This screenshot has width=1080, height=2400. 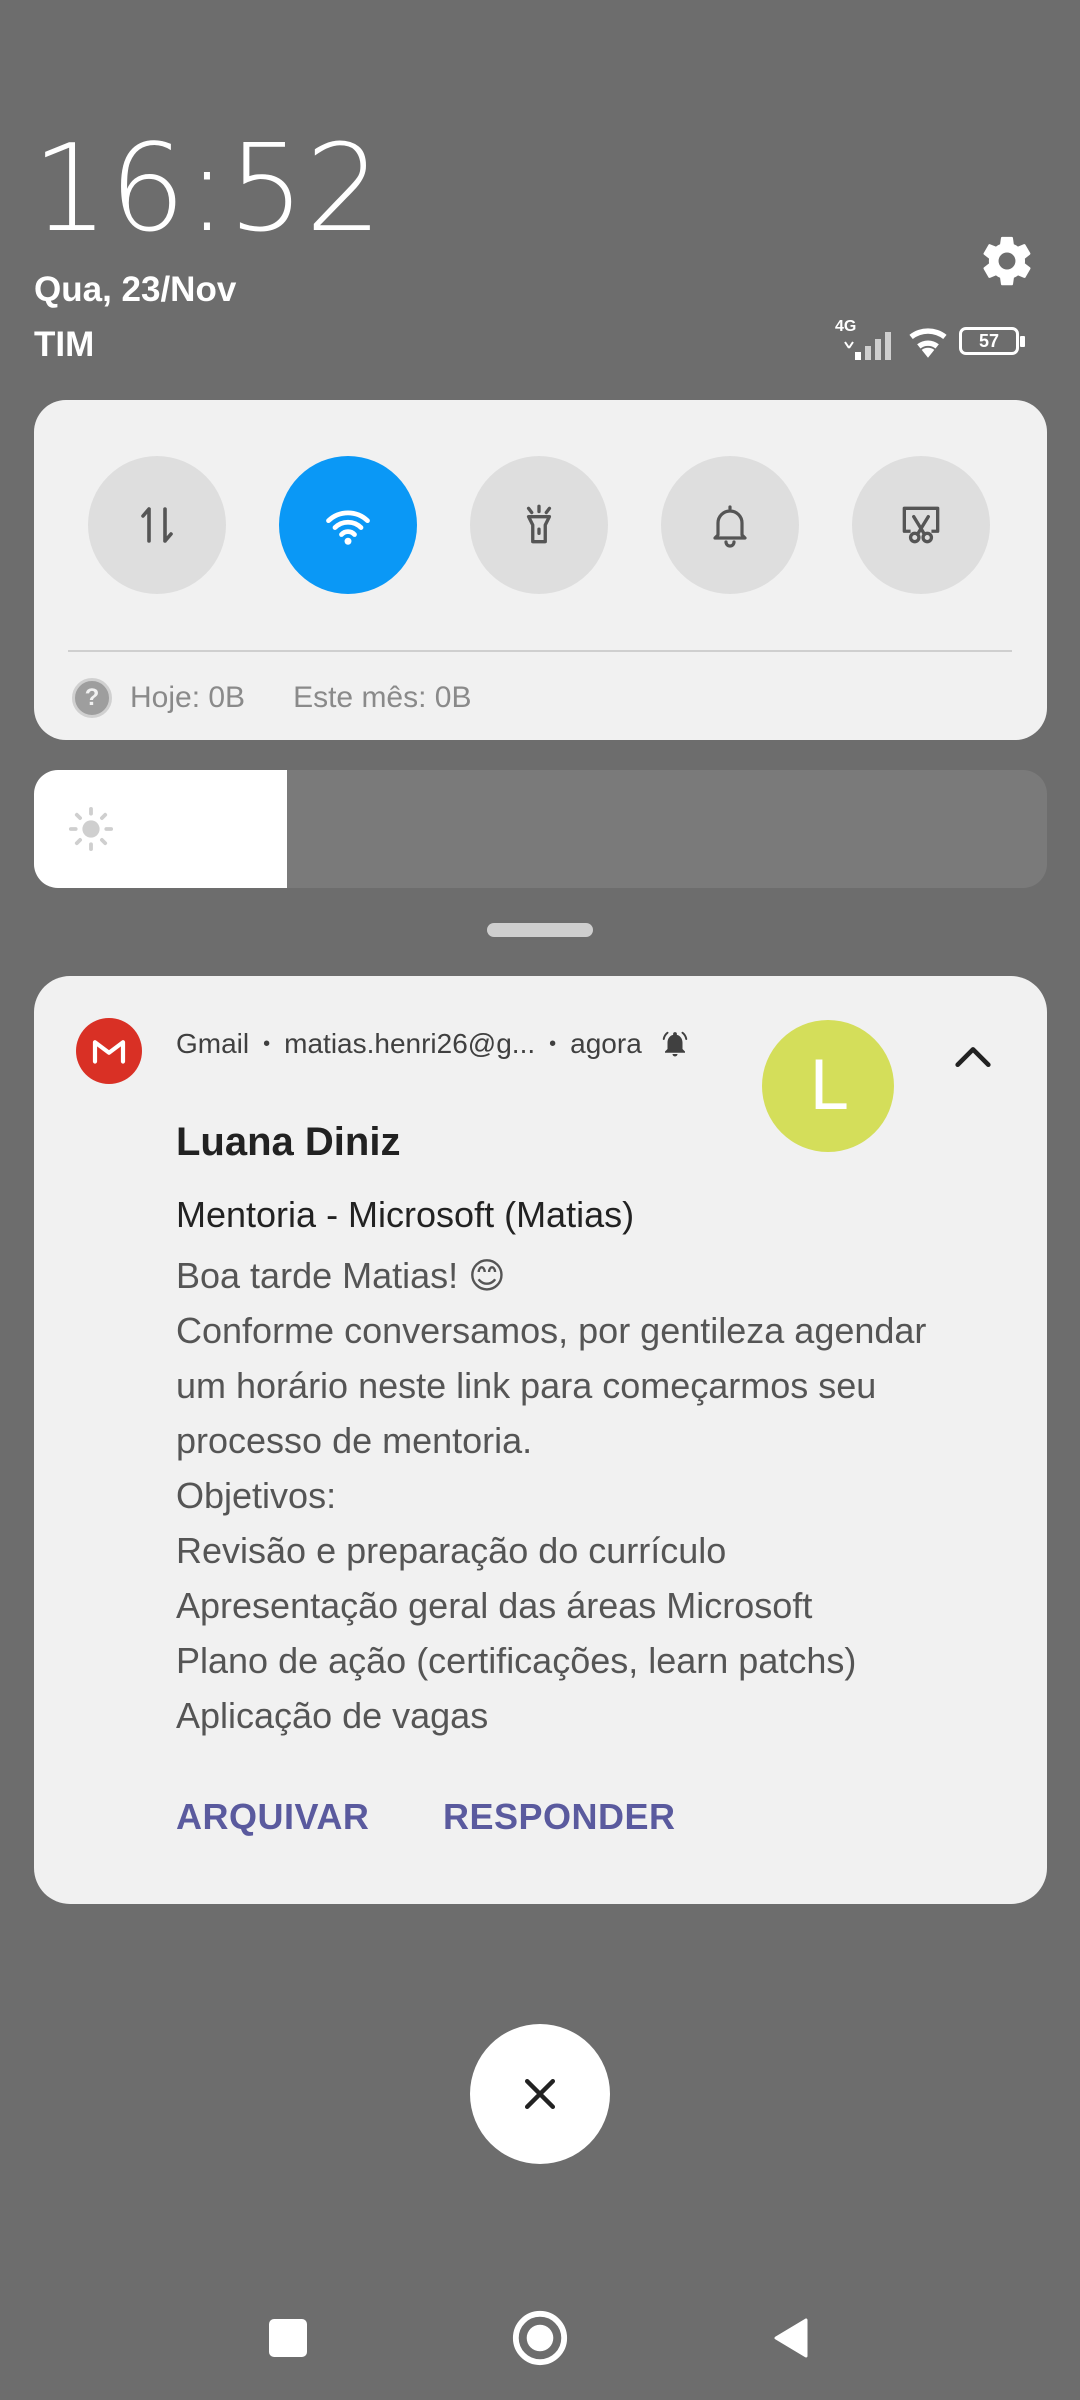 I want to click on sender-name: Luana Diniz, so click(x=288, y=1142).